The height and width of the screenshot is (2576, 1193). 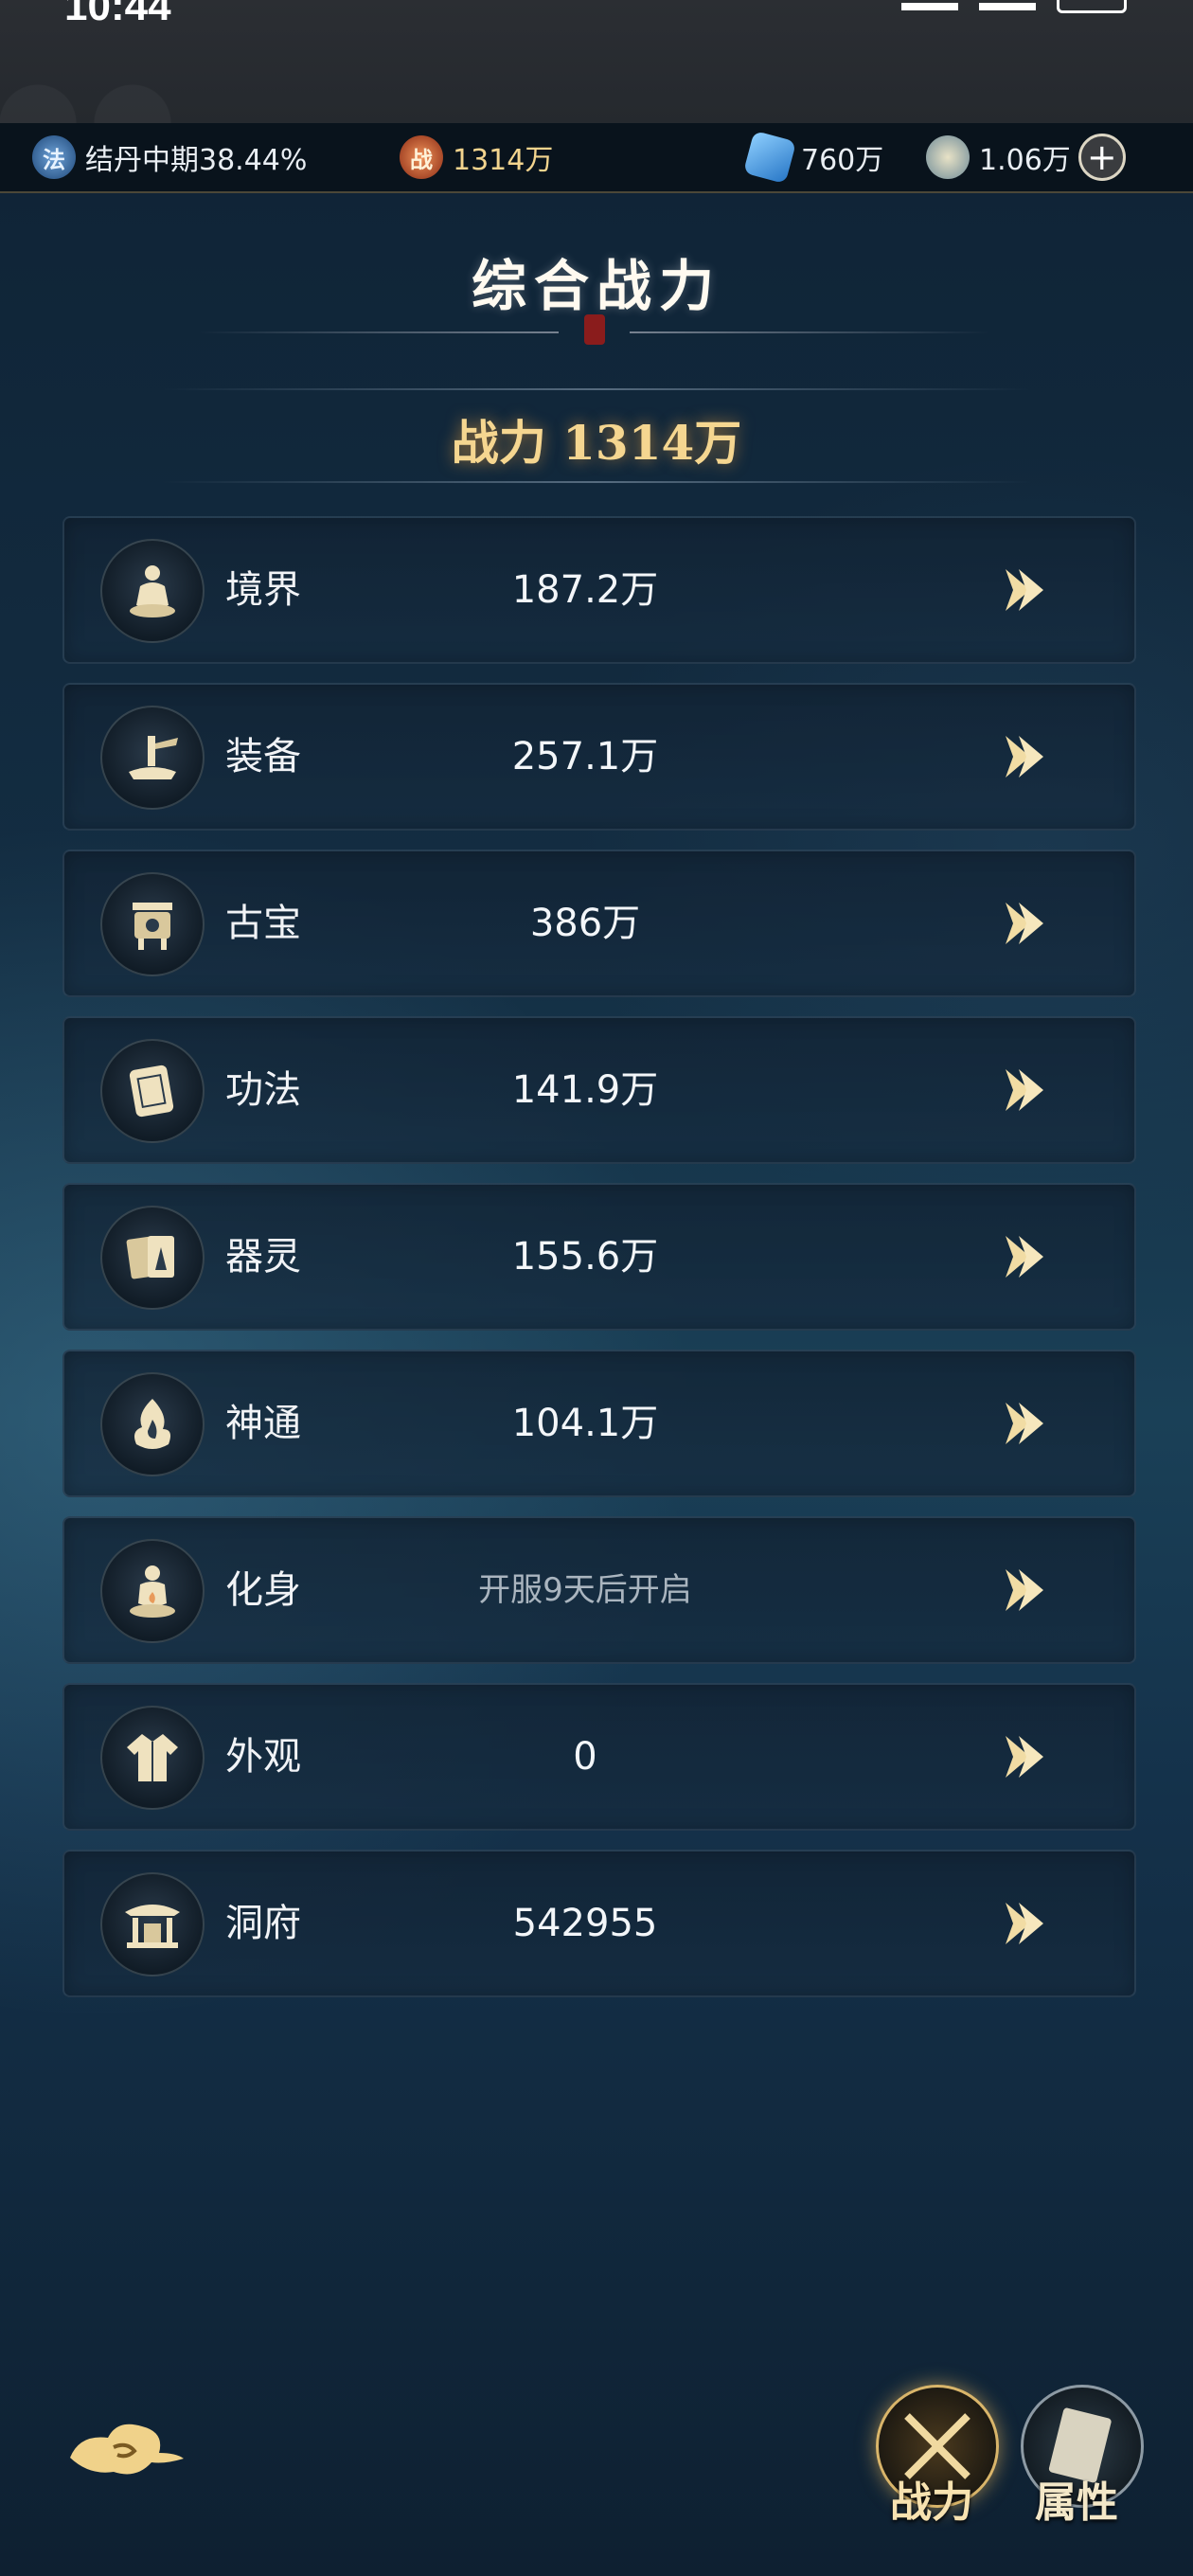 I want to click on tab-power-label: 战力, so click(x=931, y=2498).